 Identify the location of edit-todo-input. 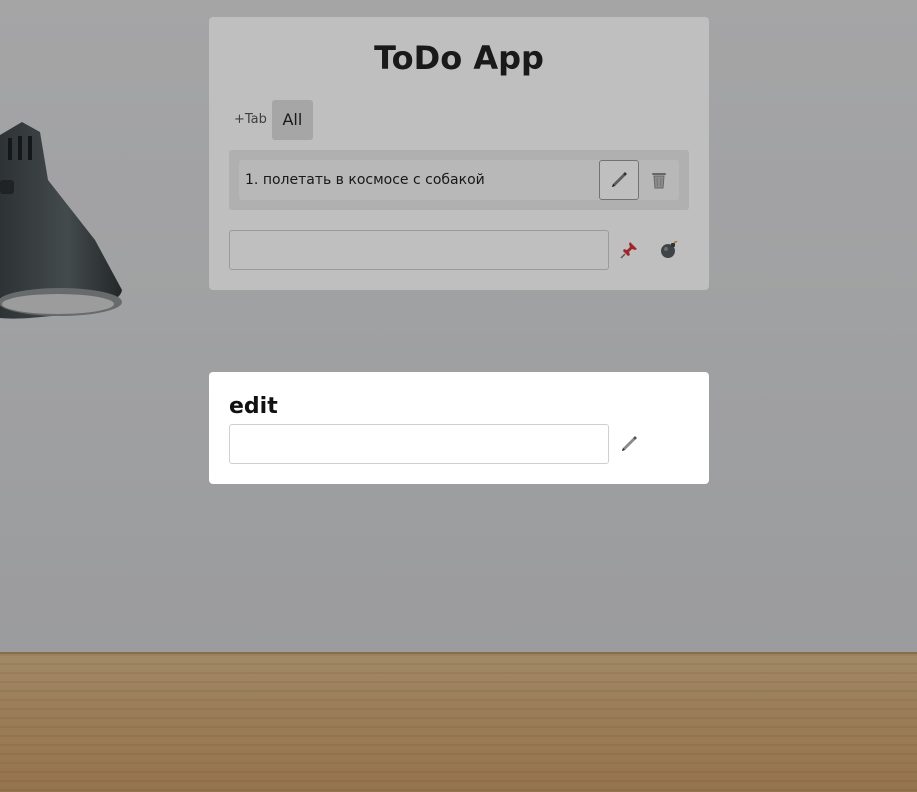
(419, 444).